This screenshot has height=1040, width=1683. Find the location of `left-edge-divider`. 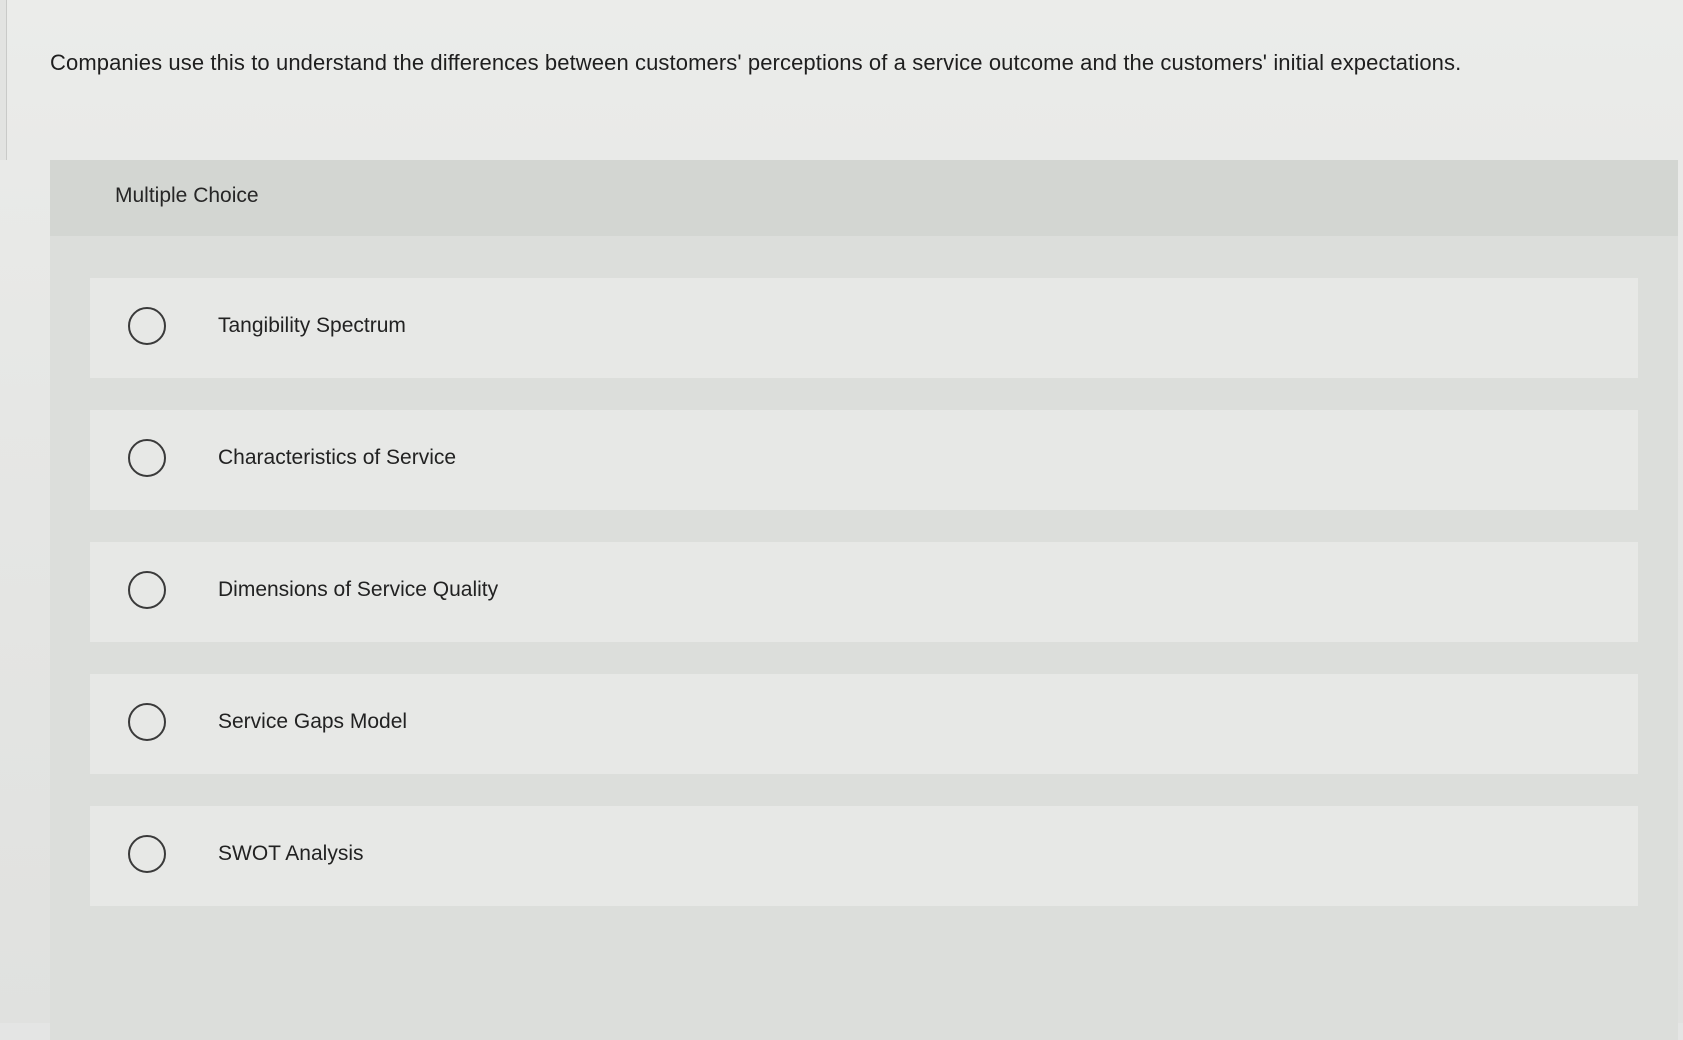

left-edge-divider is located at coordinates (3, 80).